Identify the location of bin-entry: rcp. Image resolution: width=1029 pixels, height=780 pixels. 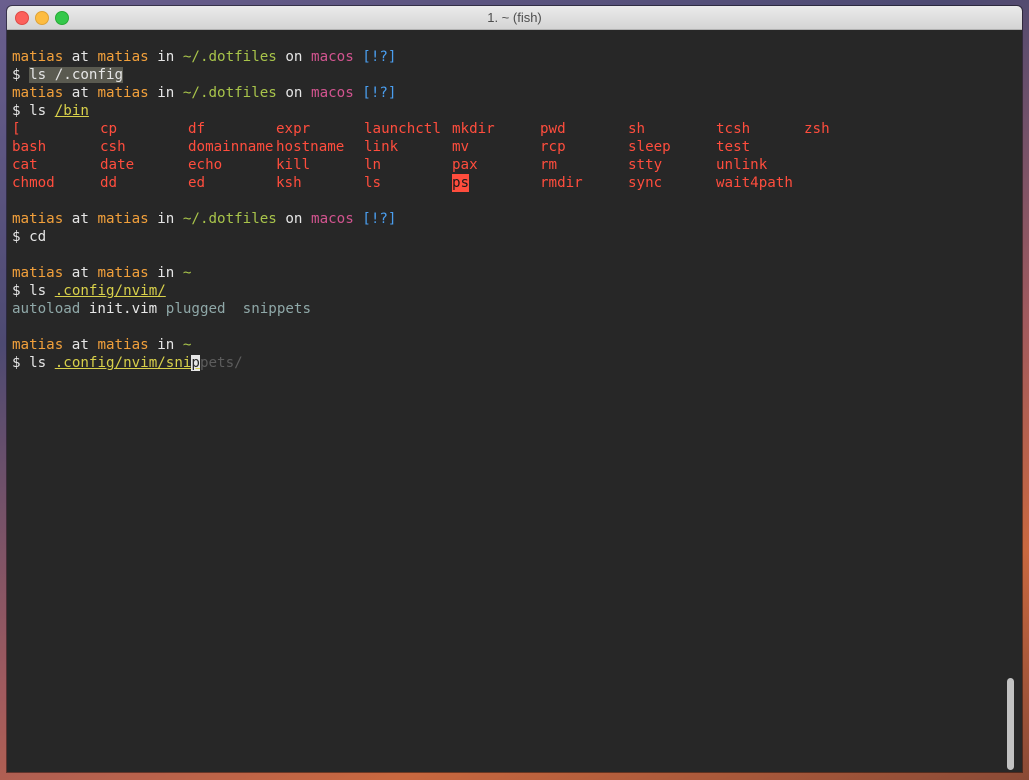
(553, 147).